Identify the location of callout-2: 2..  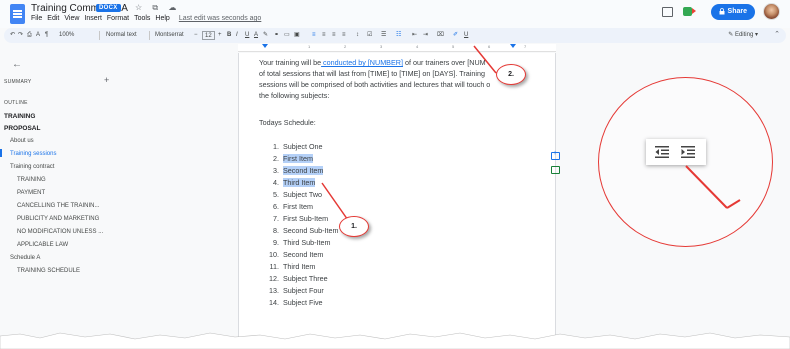
(511, 74).